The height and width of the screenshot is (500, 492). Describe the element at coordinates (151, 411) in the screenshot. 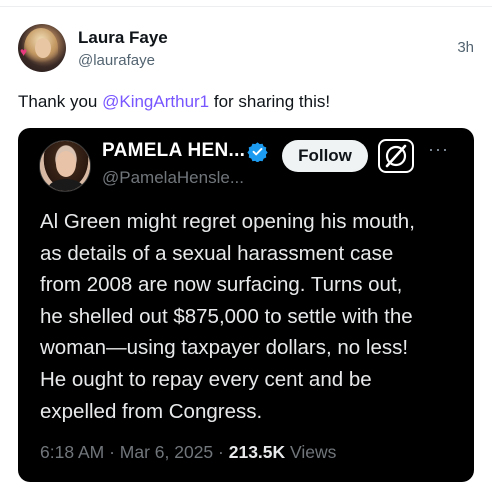

I see `quoted-body-line: expelled from Congress.` at that location.